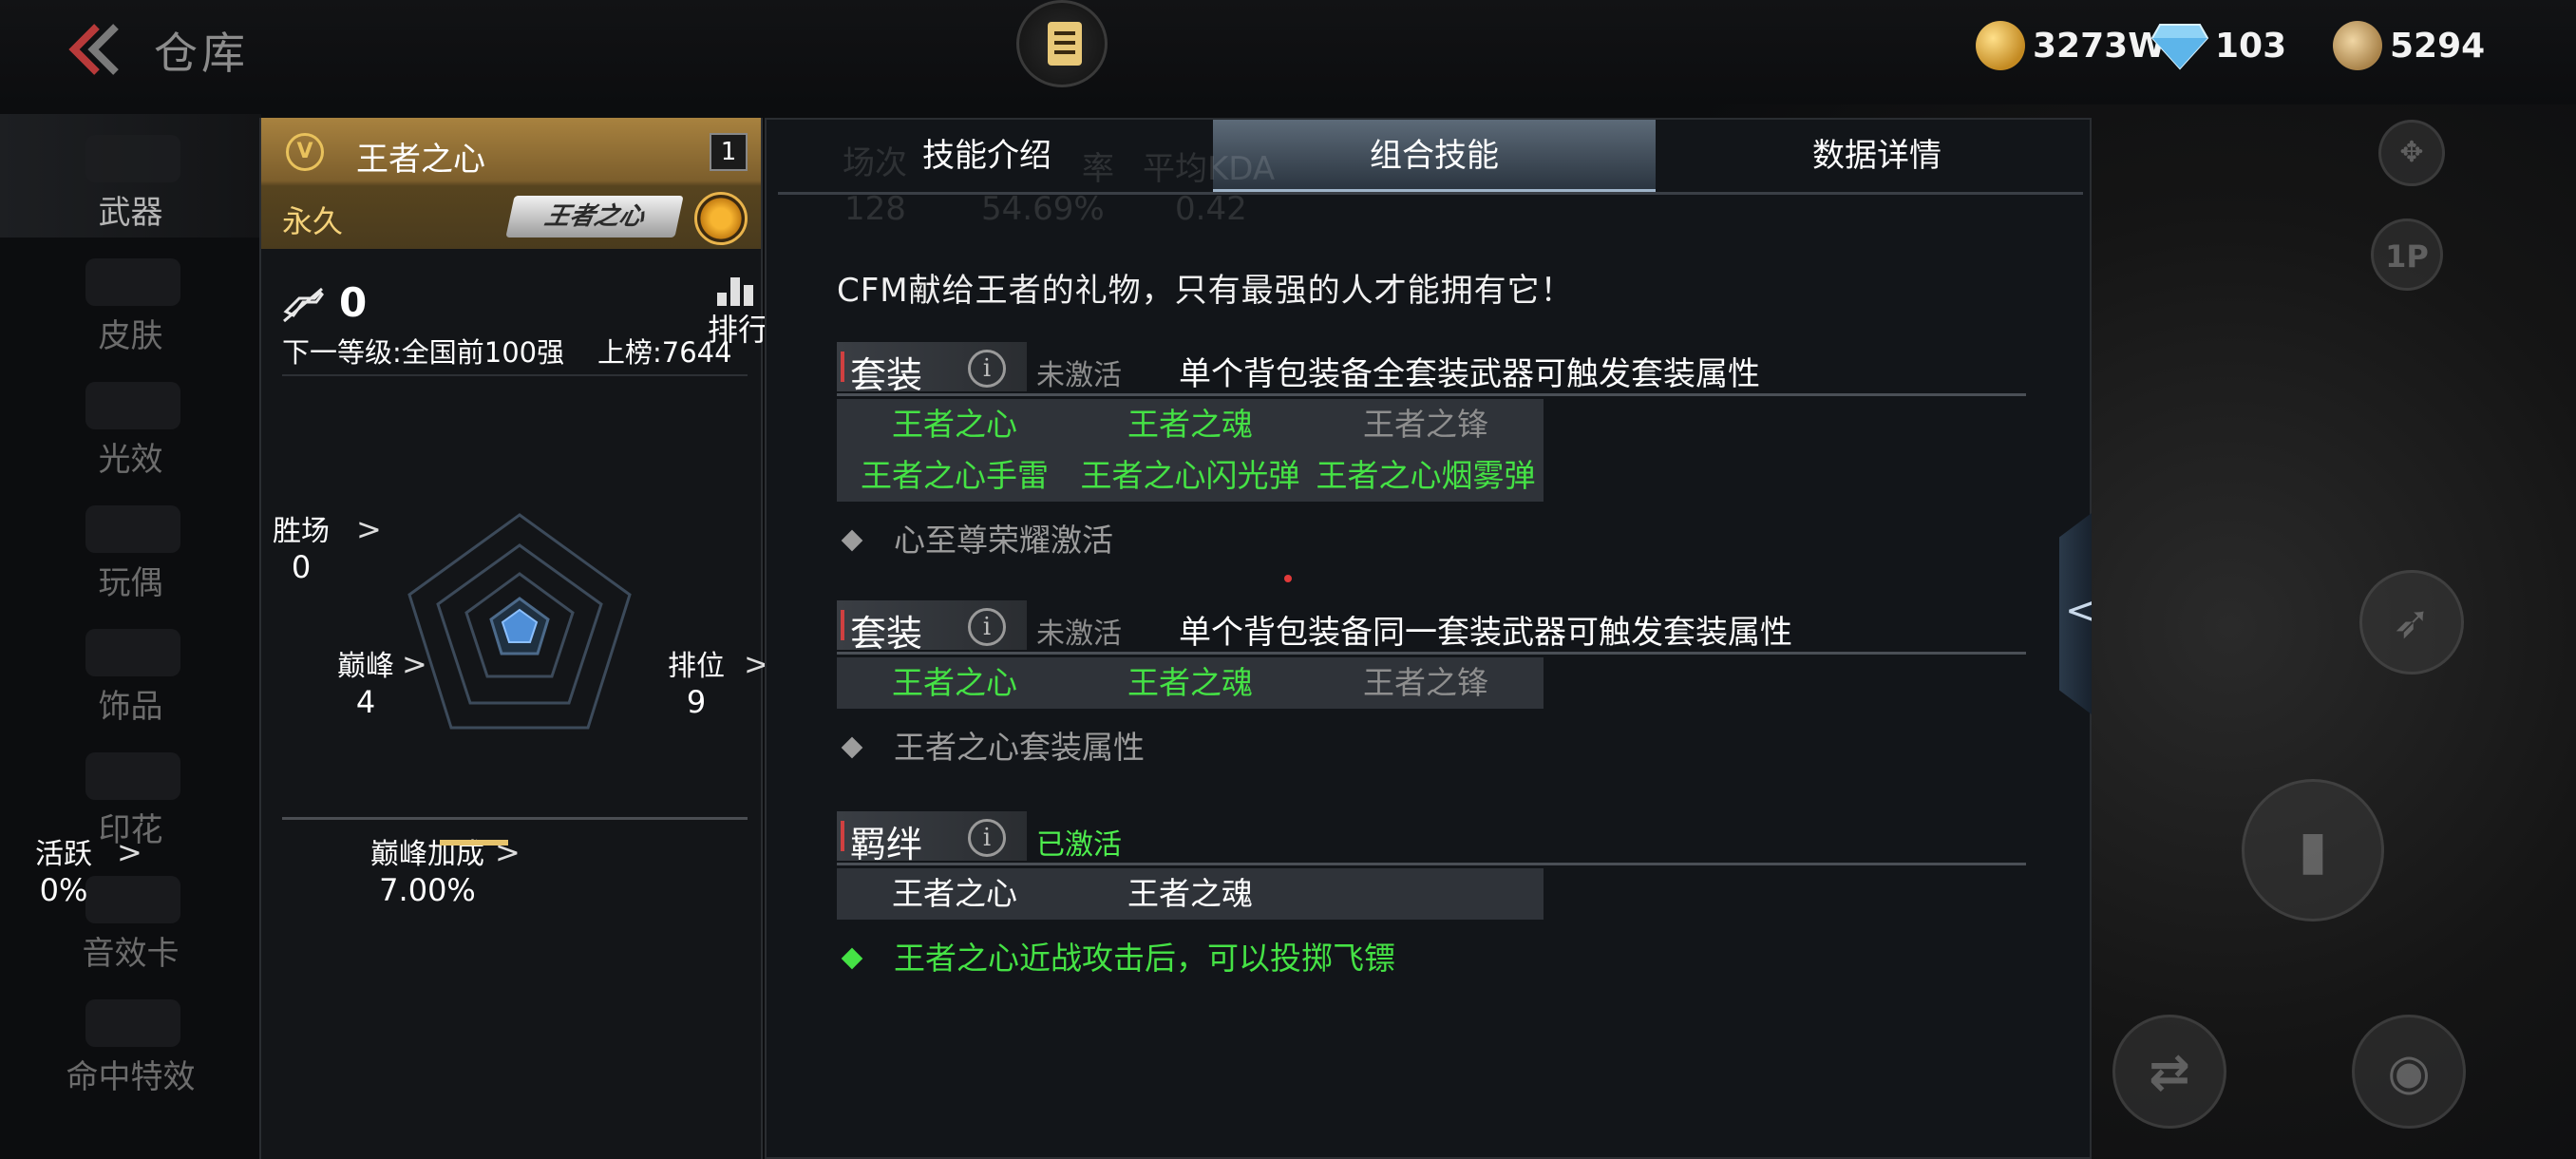 The height and width of the screenshot is (1159, 2576). Describe the element at coordinates (132, 282) in the screenshot. I see `gun-skin-icon` at that location.